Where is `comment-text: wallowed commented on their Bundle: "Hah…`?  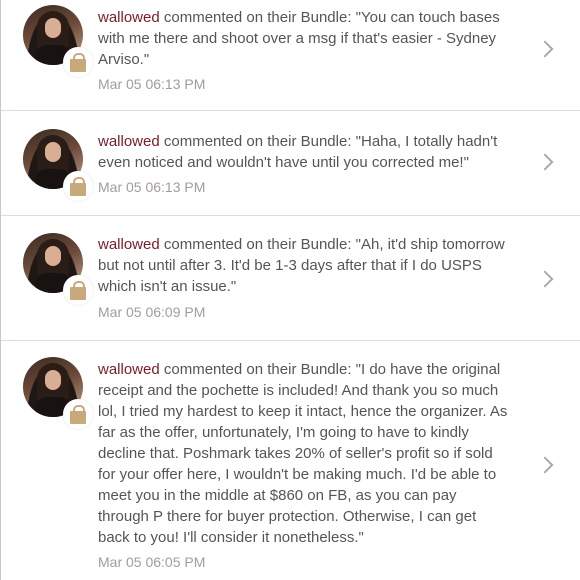 comment-text: wallowed commented on their Bundle: "Hah… is located at coordinates (303, 152).